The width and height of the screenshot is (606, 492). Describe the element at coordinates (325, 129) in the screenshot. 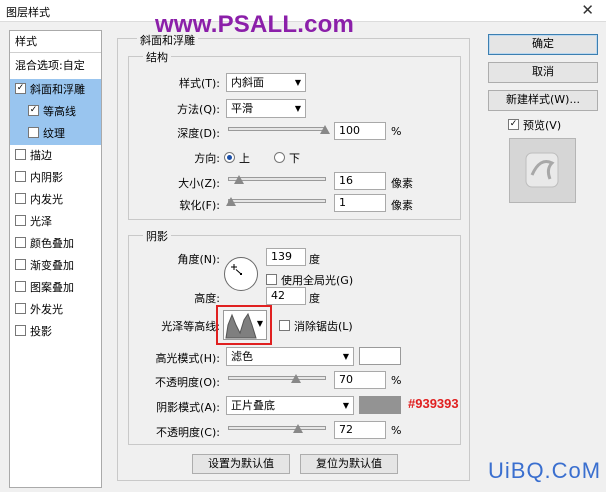

I see `depth-slider-thumb` at that location.